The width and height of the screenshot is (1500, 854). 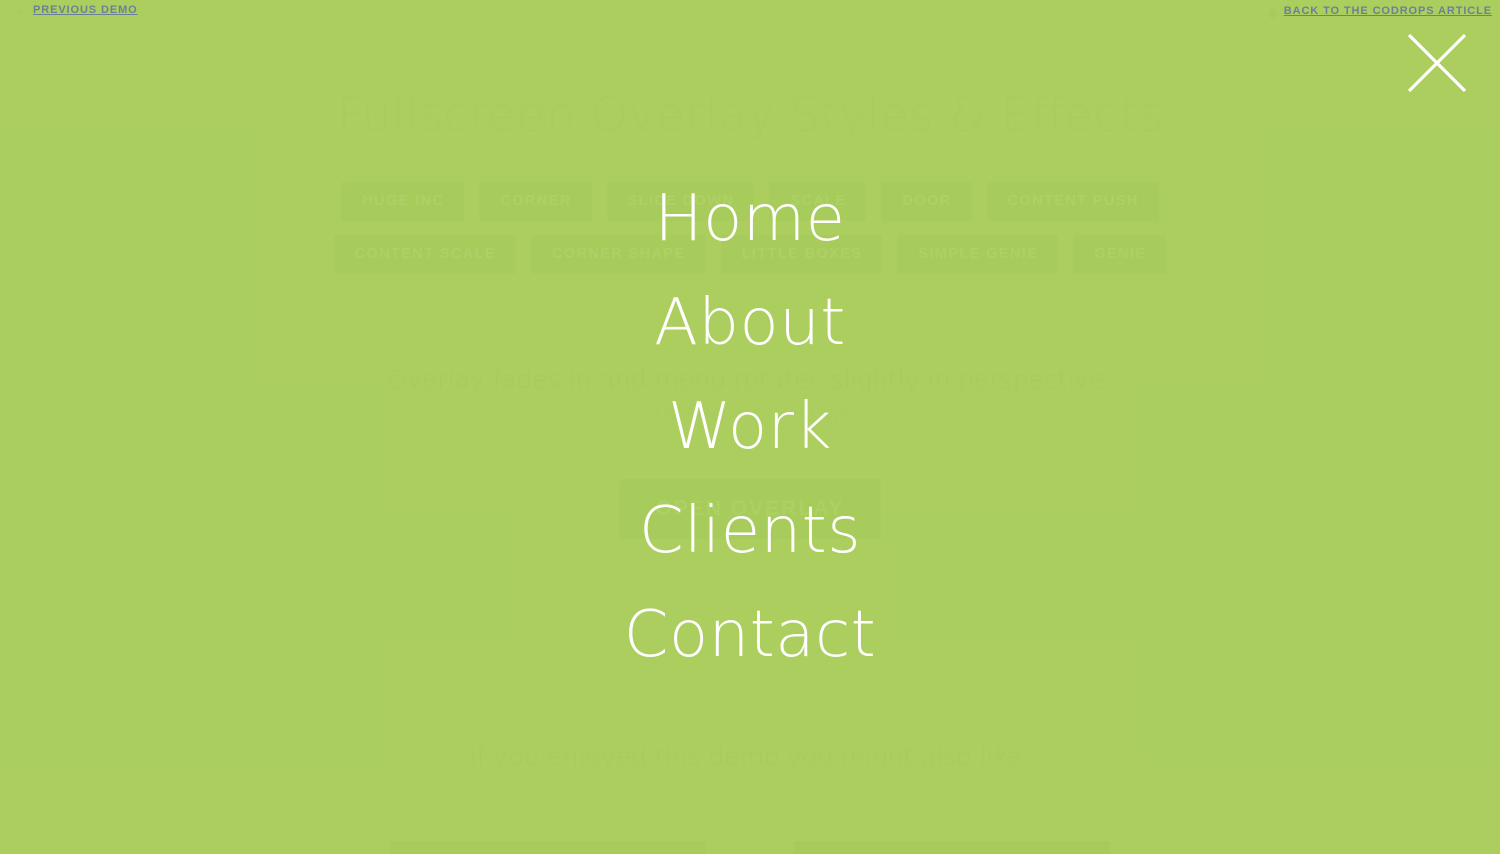 I want to click on overlay-menu-item: Clients, so click(x=750, y=531).